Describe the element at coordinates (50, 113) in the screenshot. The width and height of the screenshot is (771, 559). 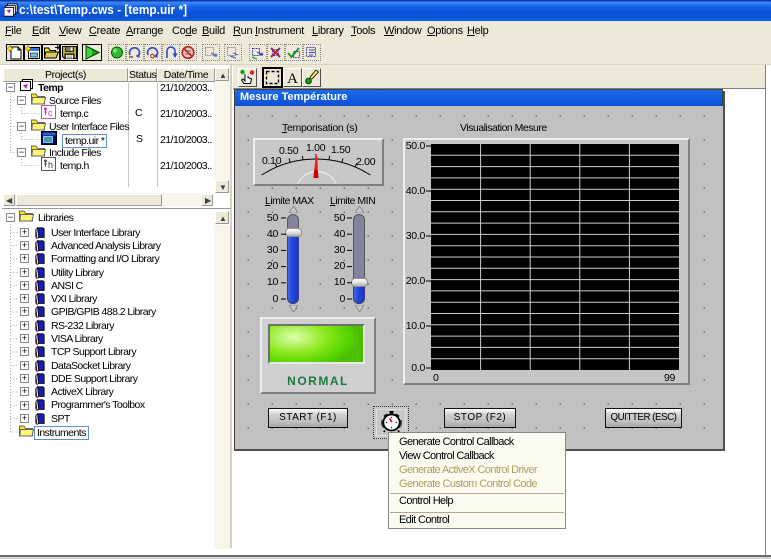
I see `svg-text: c` at that location.